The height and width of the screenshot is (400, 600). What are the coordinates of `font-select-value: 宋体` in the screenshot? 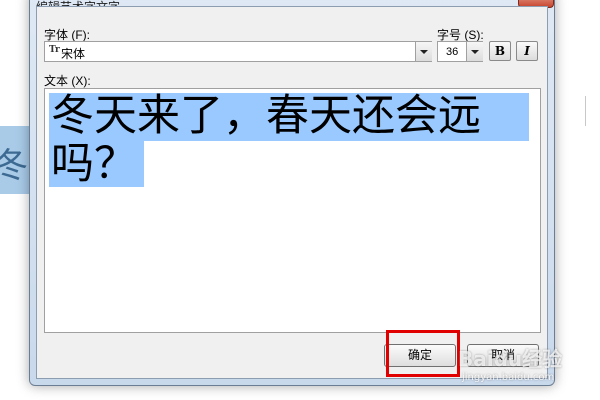 It's located at (73, 54).